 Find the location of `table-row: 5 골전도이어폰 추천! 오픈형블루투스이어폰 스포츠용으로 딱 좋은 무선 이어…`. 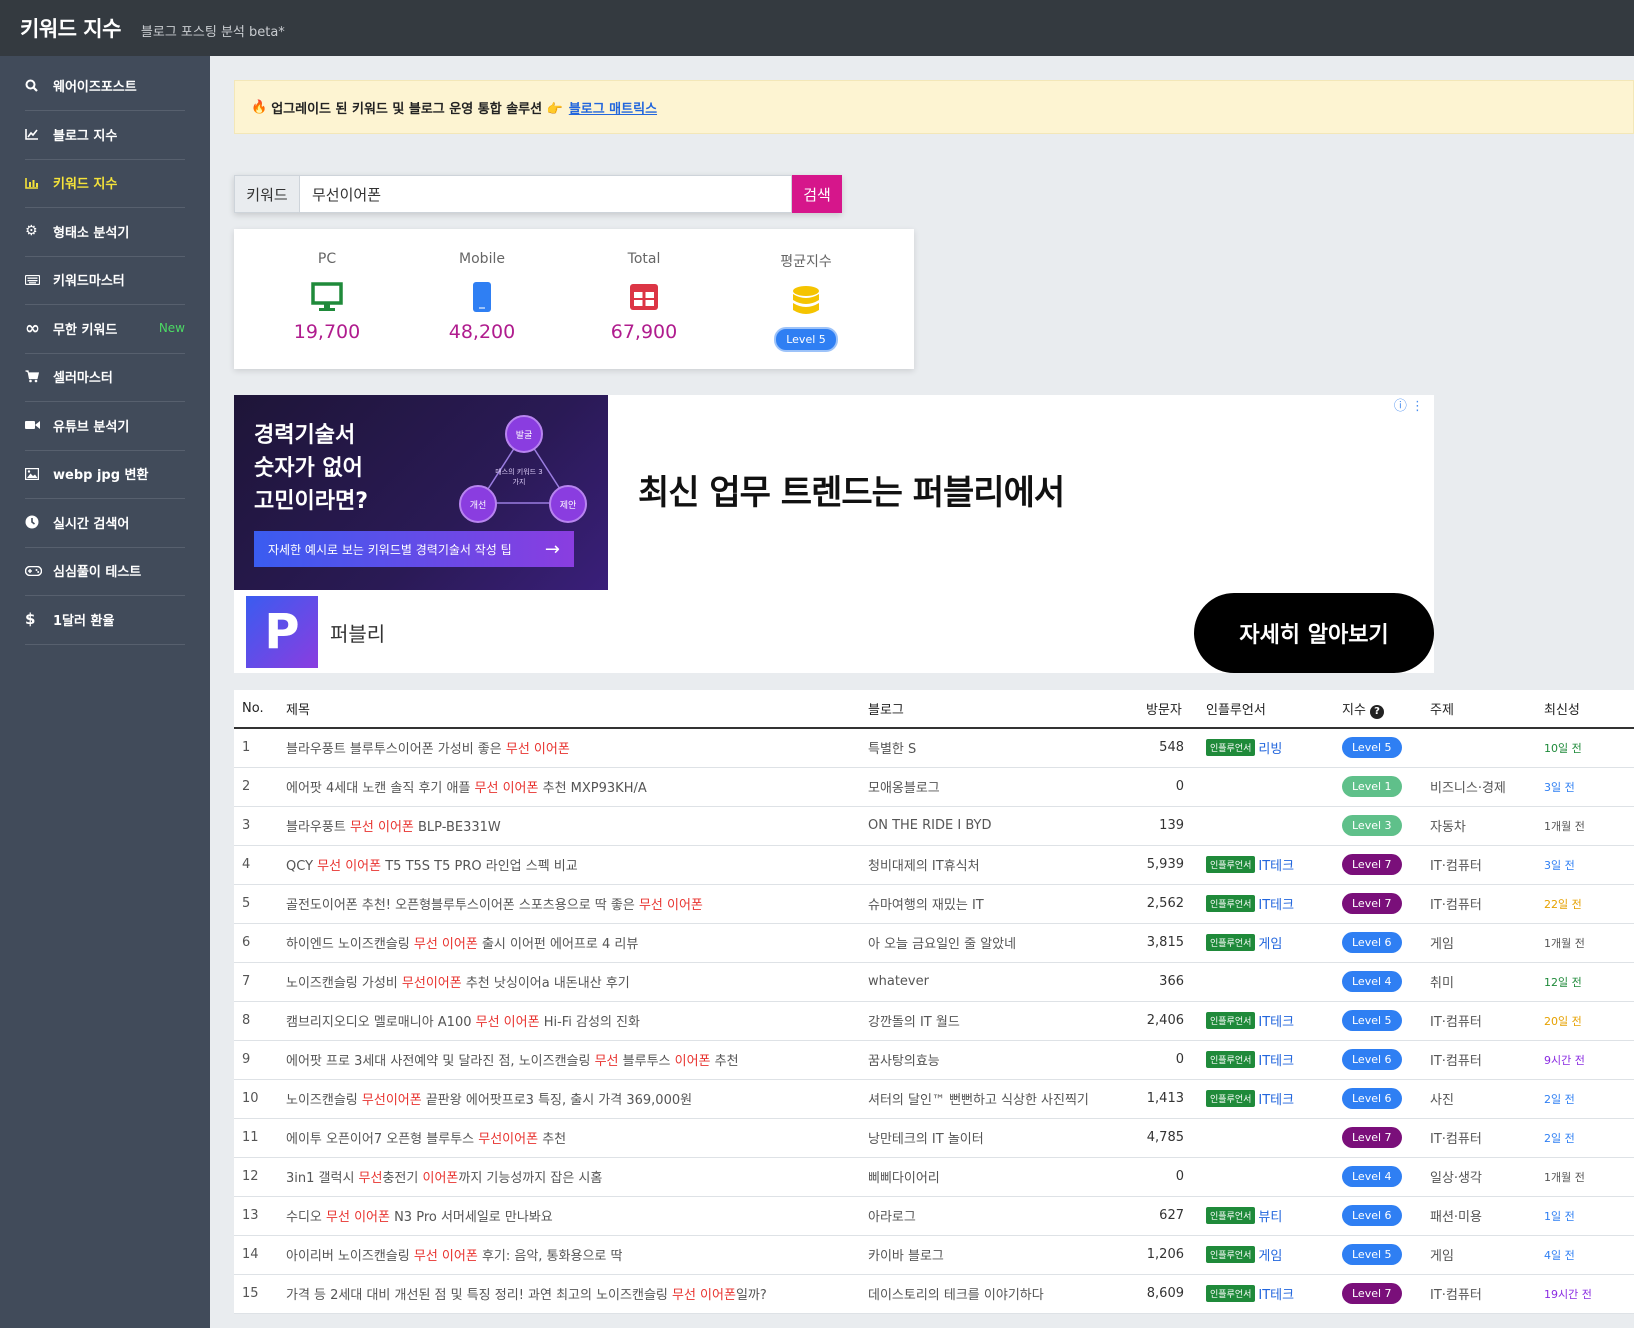

table-row: 5 골전도이어폰 추천! 오픈형블루투스이어폰 스포츠용으로 딱 좋은 무선 이어… is located at coordinates (934, 904).